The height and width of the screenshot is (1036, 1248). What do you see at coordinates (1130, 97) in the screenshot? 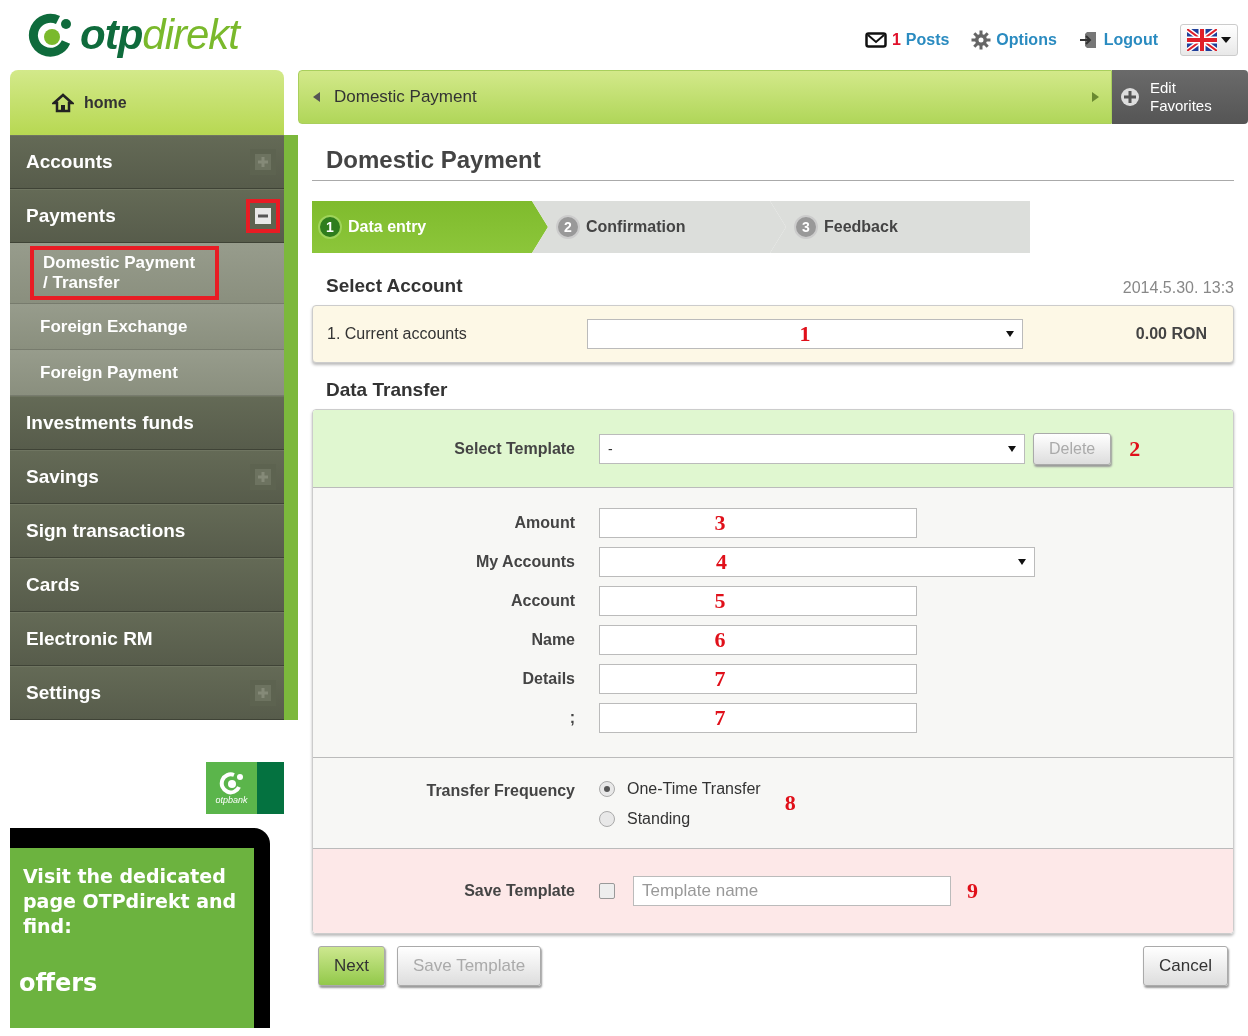
I see `plus-icon` at bounding box center [1130, 97].